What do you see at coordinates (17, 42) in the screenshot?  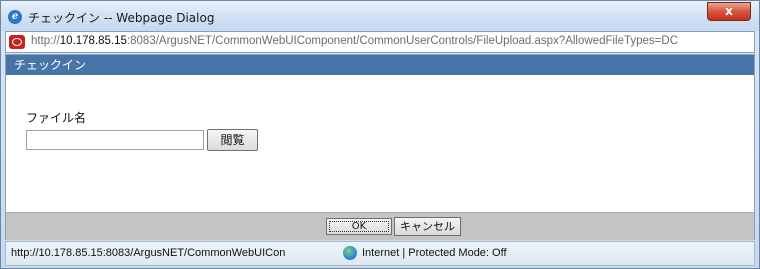 I see `site-icon` at bounding box center [17, 42].